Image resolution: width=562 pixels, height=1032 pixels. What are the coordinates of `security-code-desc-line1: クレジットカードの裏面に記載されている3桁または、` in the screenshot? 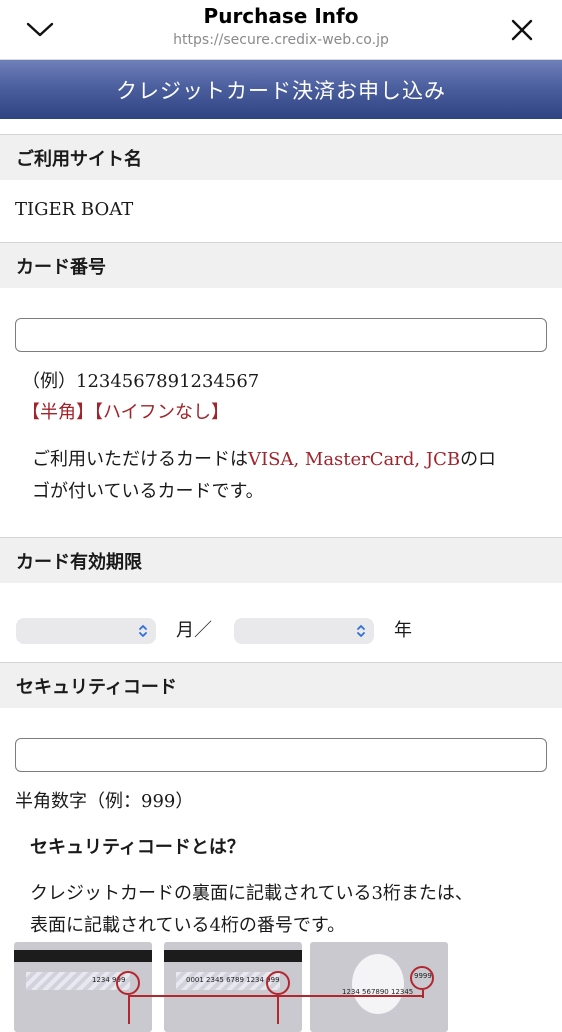 It's located at (251, 893).